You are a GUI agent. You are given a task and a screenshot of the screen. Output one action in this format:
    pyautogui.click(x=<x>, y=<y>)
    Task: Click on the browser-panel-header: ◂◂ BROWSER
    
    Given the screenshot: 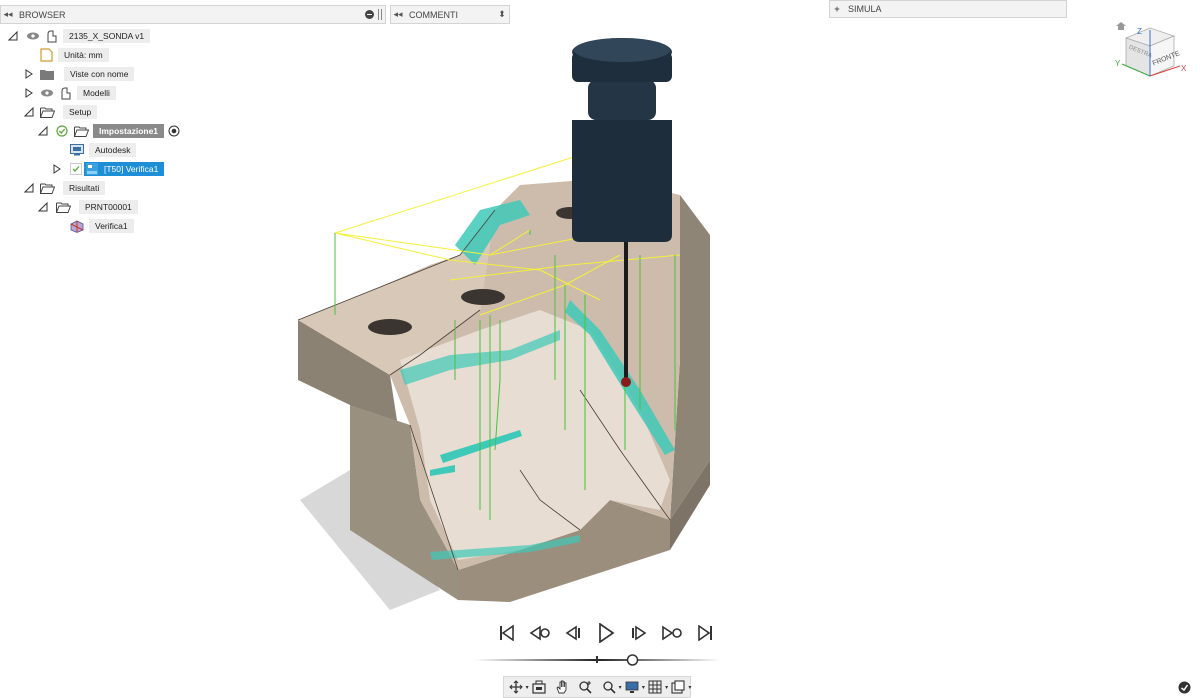 What is the action you would take?
    pyautogui.click(x=193, y=14)
    